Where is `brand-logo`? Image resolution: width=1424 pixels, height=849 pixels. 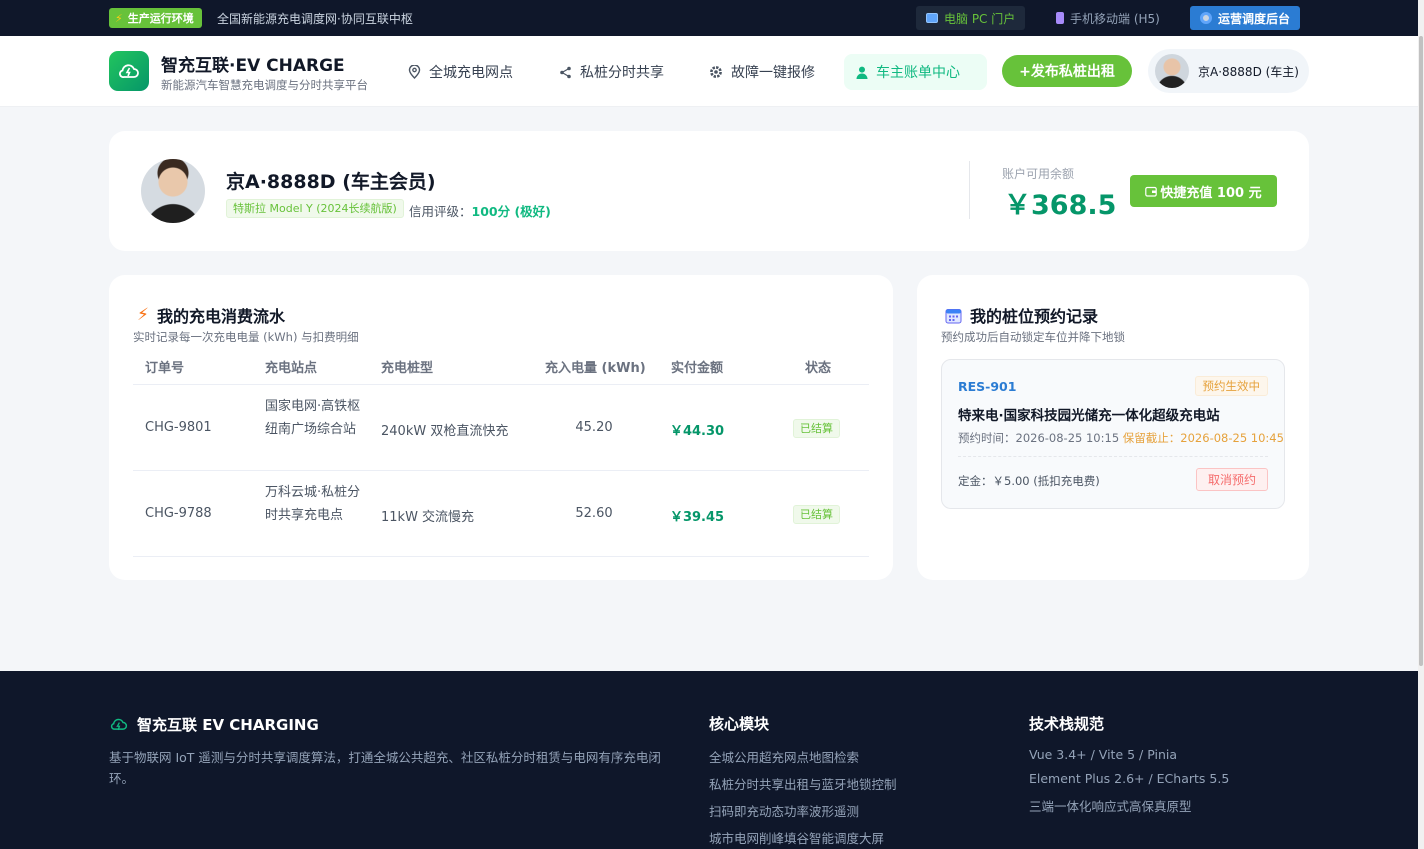 brand-logo is located at coordinates (129, 71).